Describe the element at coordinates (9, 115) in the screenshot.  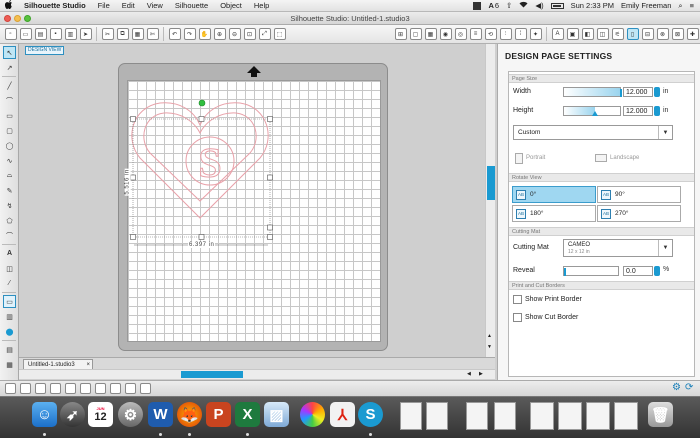
I see `rectangle-tool-icon: ▭` at that location.